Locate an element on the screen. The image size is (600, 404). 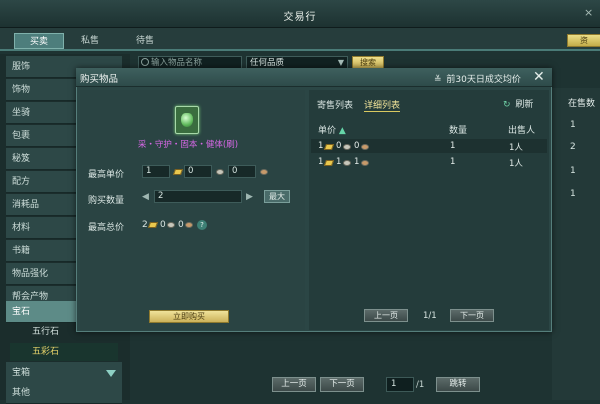
row-copper: 1 is located at coordinates (357, 162).